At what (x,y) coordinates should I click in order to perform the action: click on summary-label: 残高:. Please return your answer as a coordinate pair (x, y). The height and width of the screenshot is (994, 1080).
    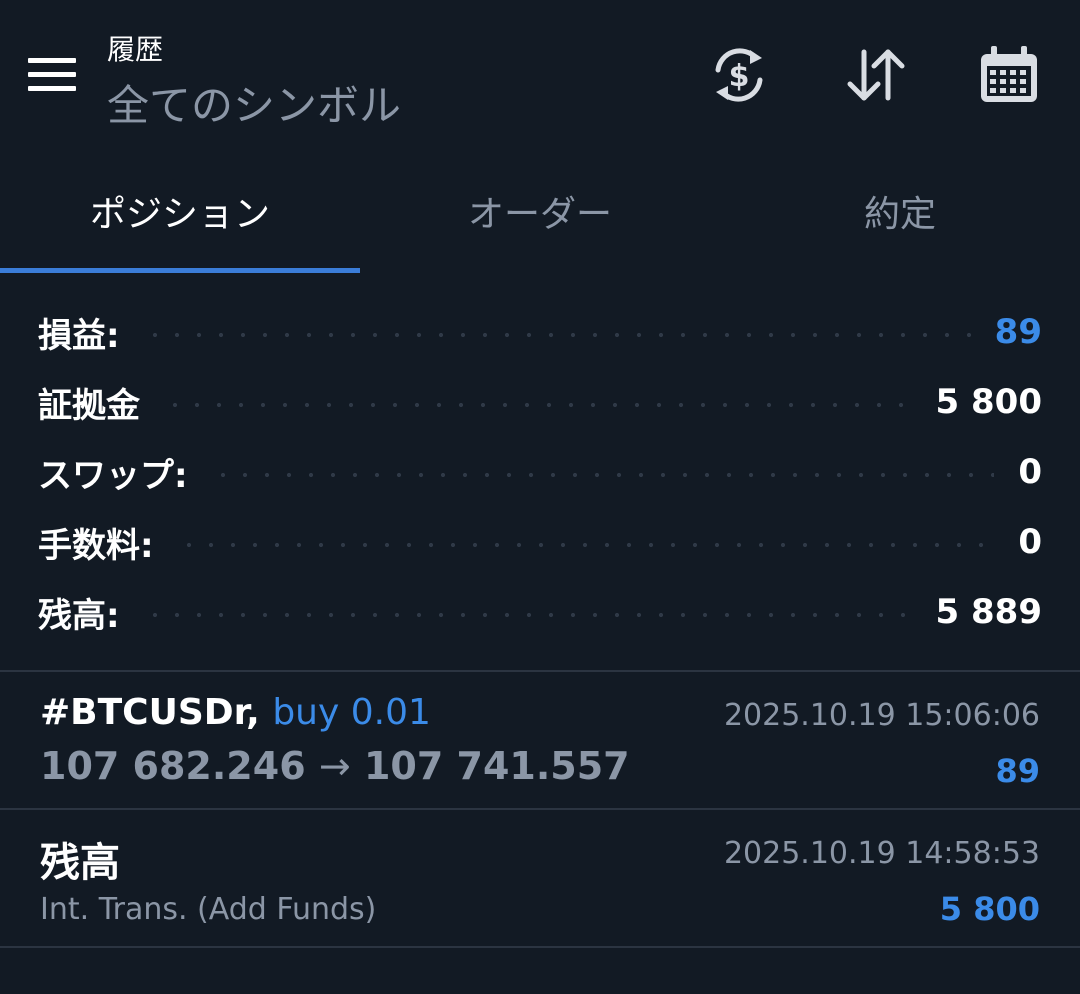
    Looking at the image, I should click on (79, 615).